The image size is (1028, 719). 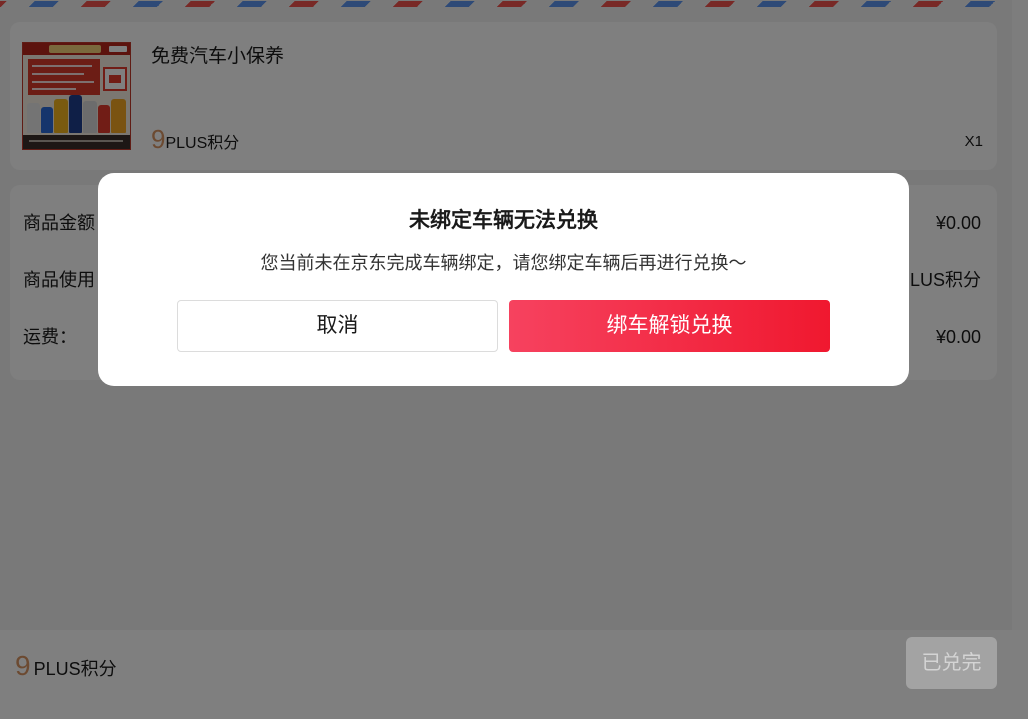 What do you see at coordinates (503, 220) in the screenshot?
I see `dialog-title: 未绑定车辆无法兑换` at bounding box center [503, 220].